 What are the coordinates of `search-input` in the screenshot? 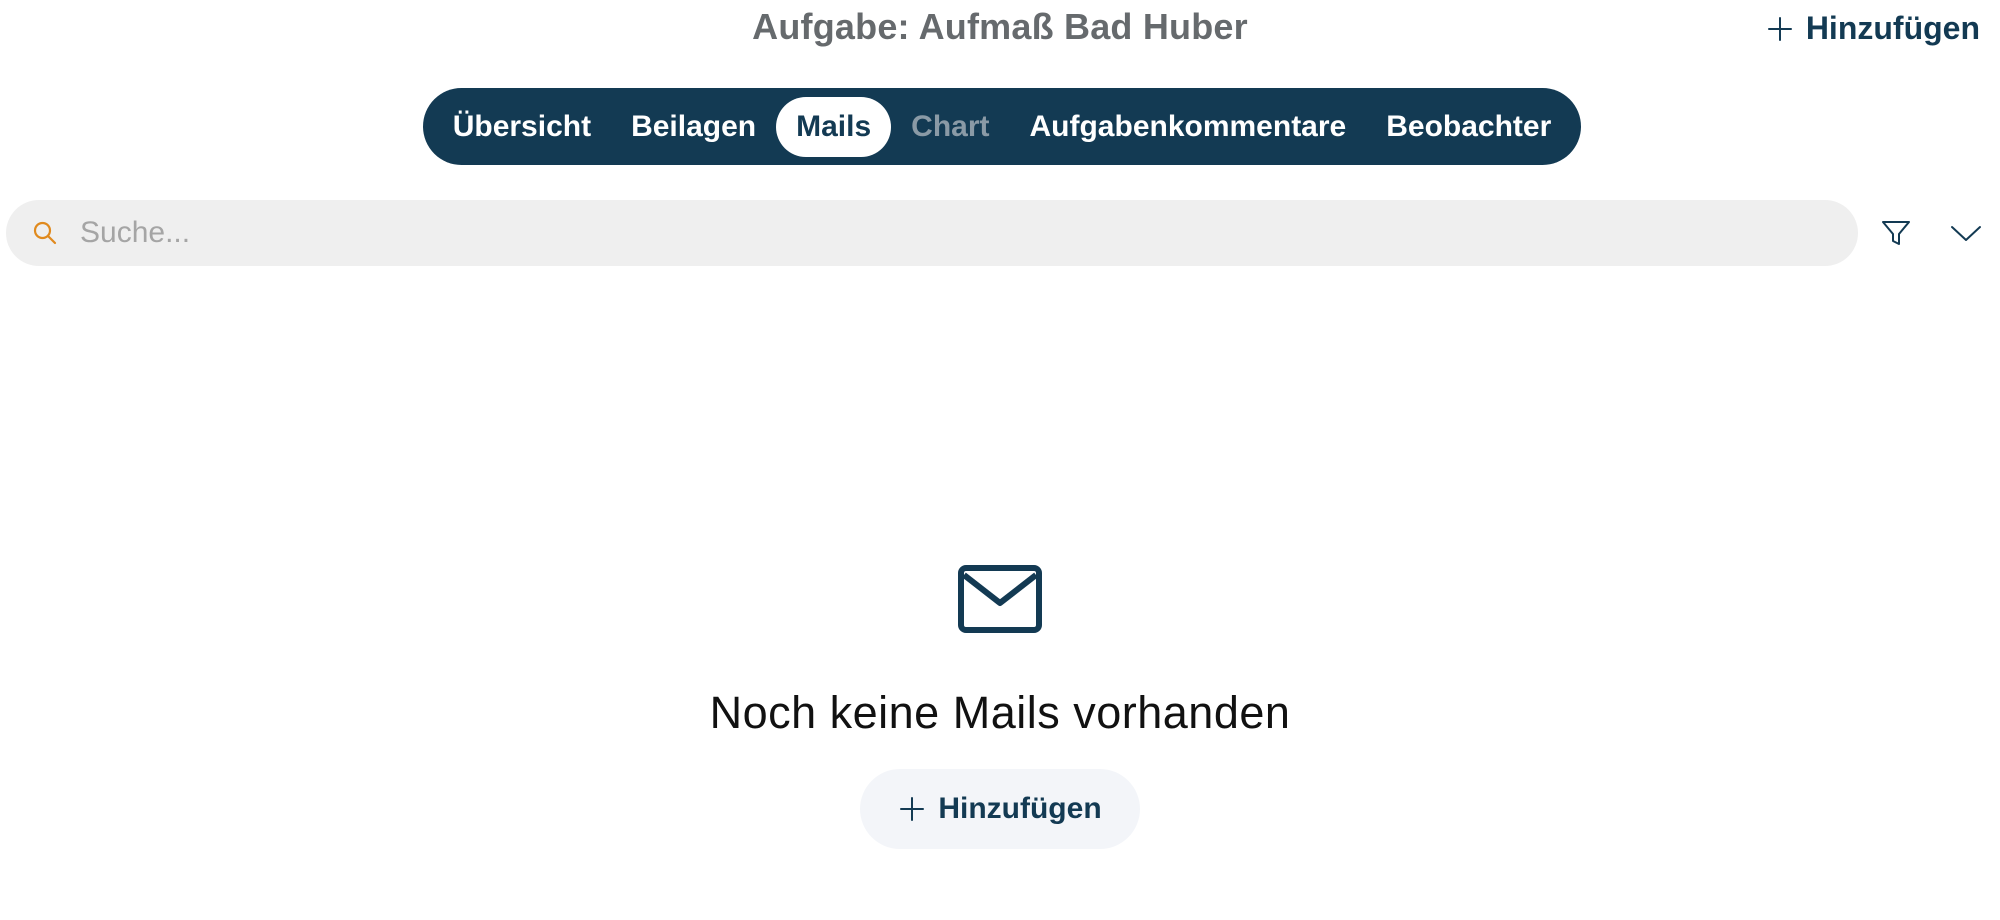 It's located at (930, 233).